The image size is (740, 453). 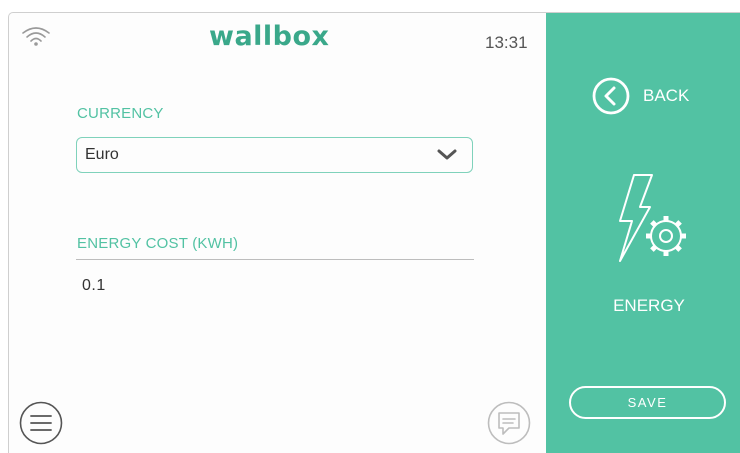 I want to click on energy-cost-input: 0.1, so click(x=94, y=286).